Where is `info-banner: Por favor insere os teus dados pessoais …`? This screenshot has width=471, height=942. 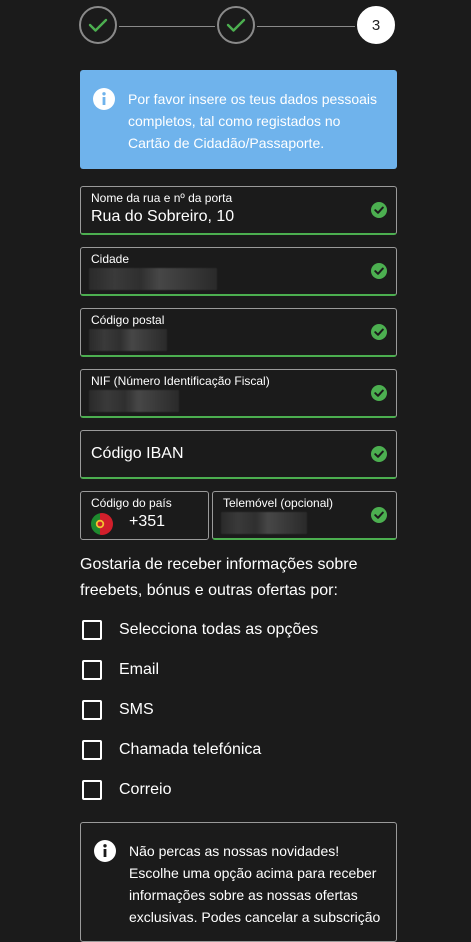 info-banner: Por favor insere os teus dados pessoais … is located at coordinates (238, 119).